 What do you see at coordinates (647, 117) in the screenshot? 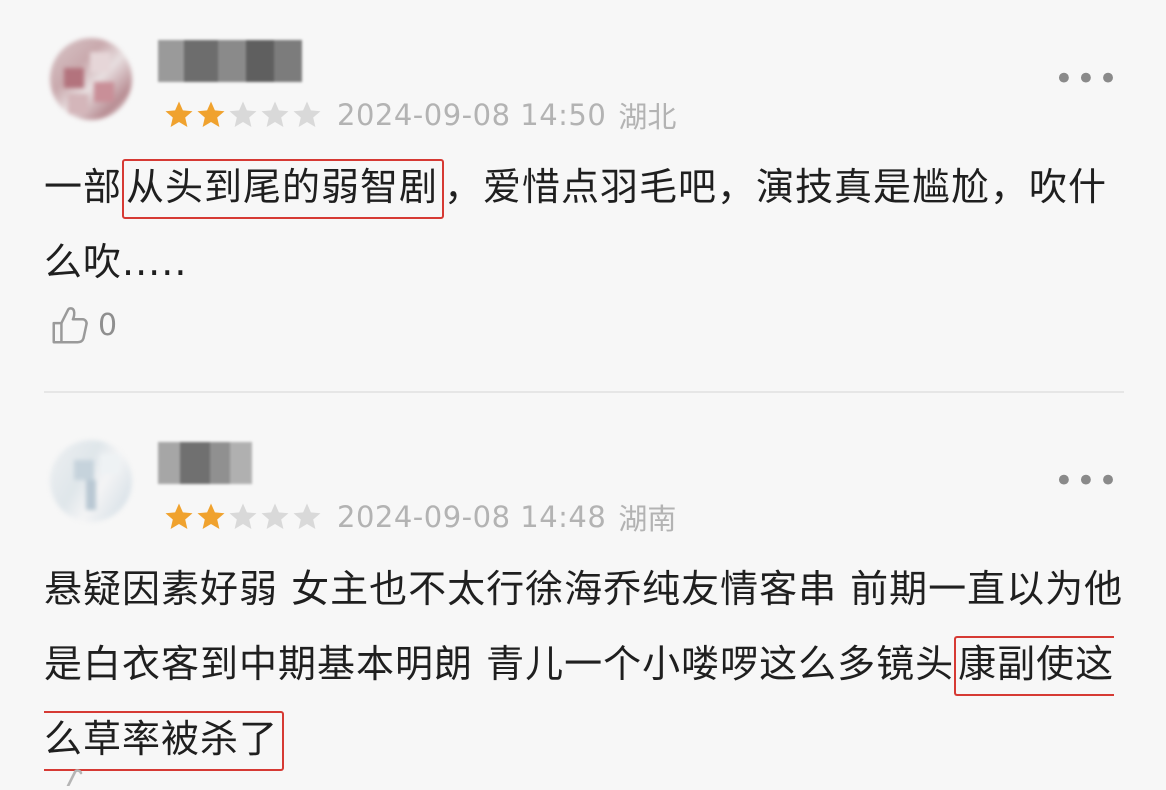
I see `comment-region: 湖北` at bounding box center [647, 117].